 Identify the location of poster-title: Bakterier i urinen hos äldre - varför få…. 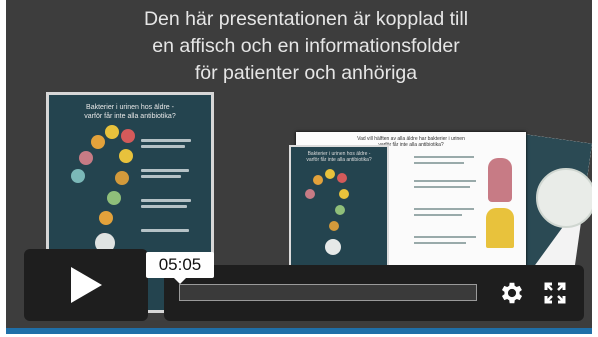
(130, 112).